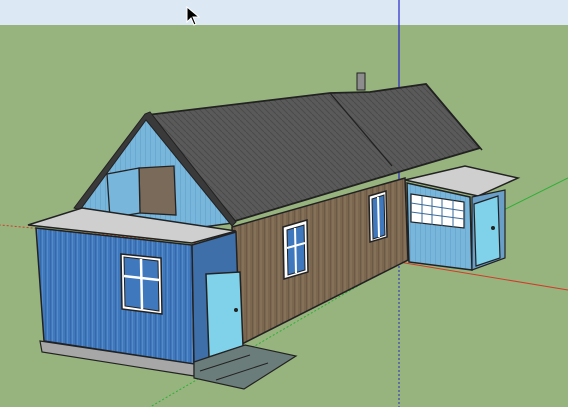 This screenshot has height=407, width=568. Describe the element at coordinates (123, 193) in the screenshot. I see `attic-shutter` at that location.